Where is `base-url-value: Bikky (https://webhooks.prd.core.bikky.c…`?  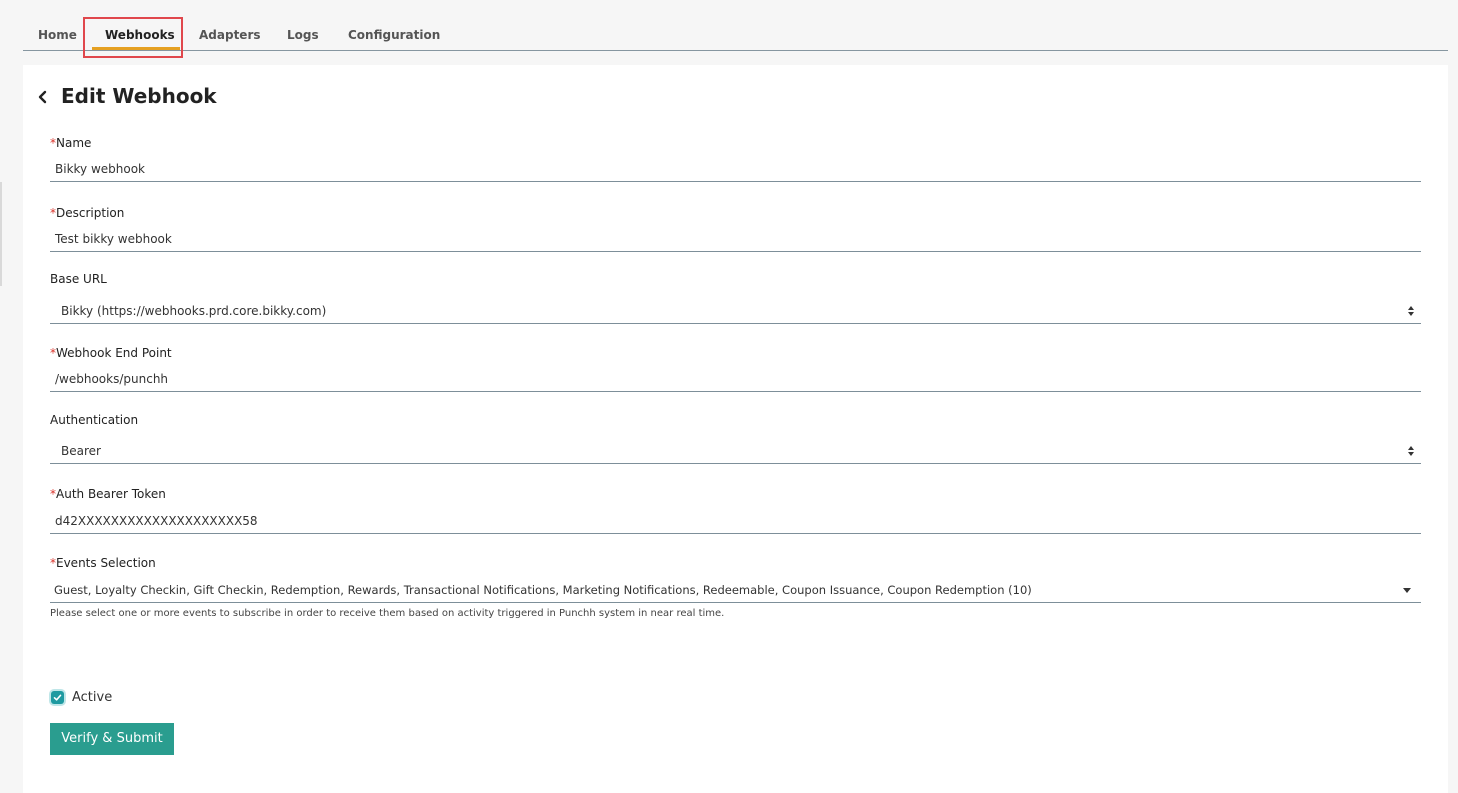 base-url-value: Bikky (https://webhooks.prd.core.bikky.c… is located at coordinates (194, 311).